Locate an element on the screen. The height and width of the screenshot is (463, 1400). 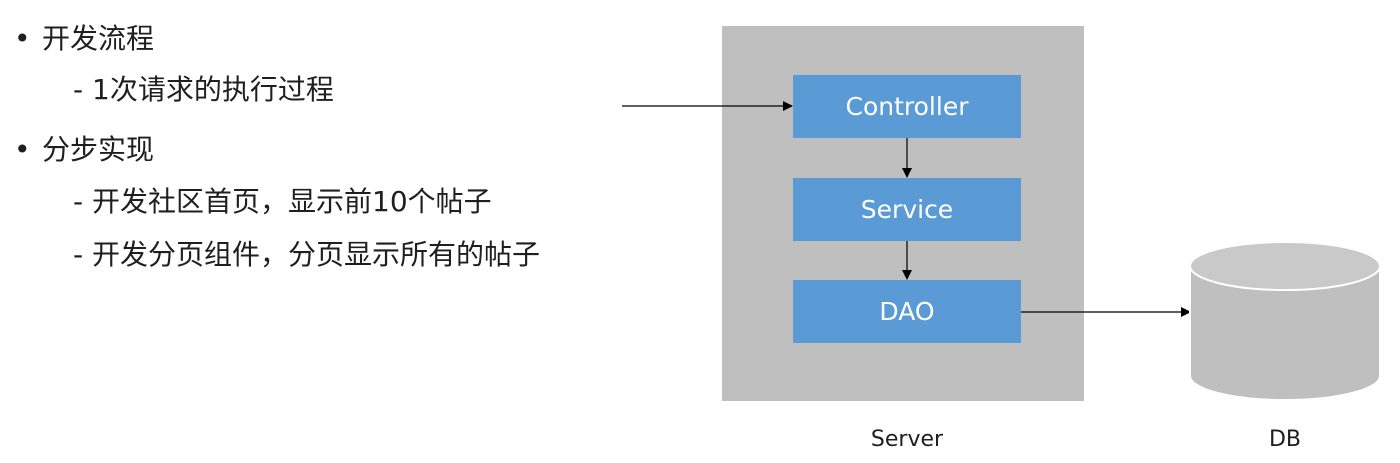
dao-box: DAO is located at coordinates (907, 311).